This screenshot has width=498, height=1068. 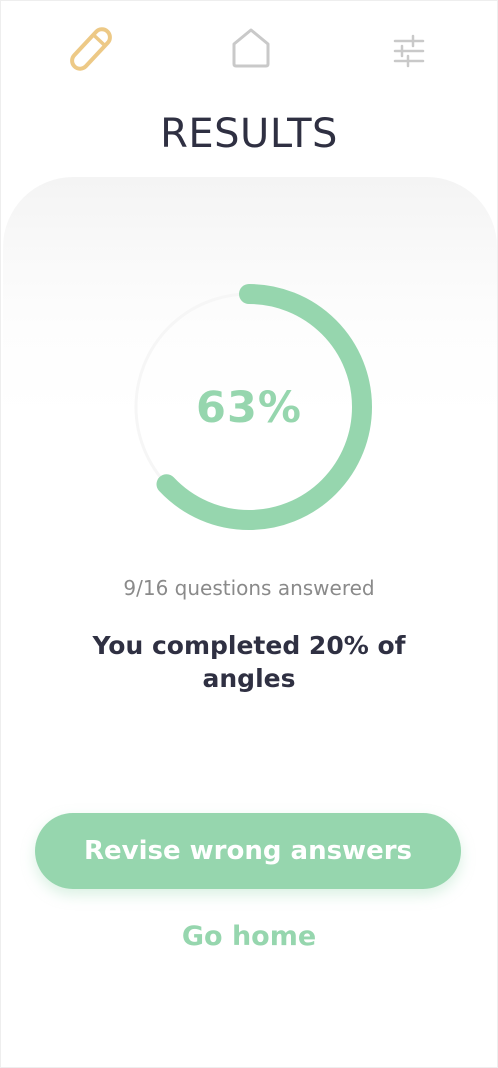 I want to click on home-icon, so click(x=251, y=49).